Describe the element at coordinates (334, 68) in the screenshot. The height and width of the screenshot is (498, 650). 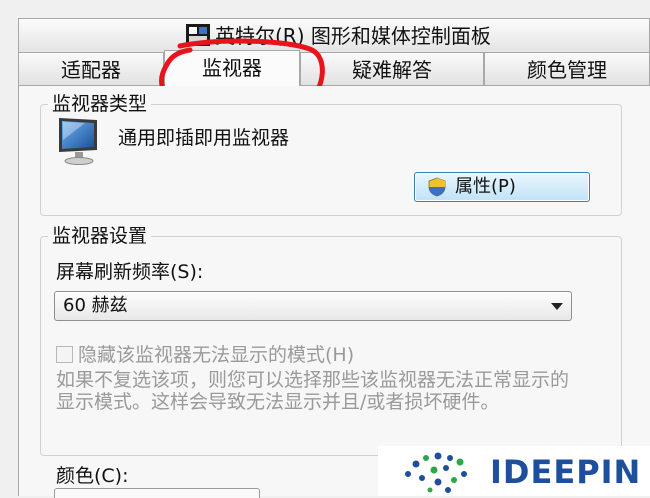
I see `tab-strip: 适配器 监视器 疑难解答 颜色管理` at that location.